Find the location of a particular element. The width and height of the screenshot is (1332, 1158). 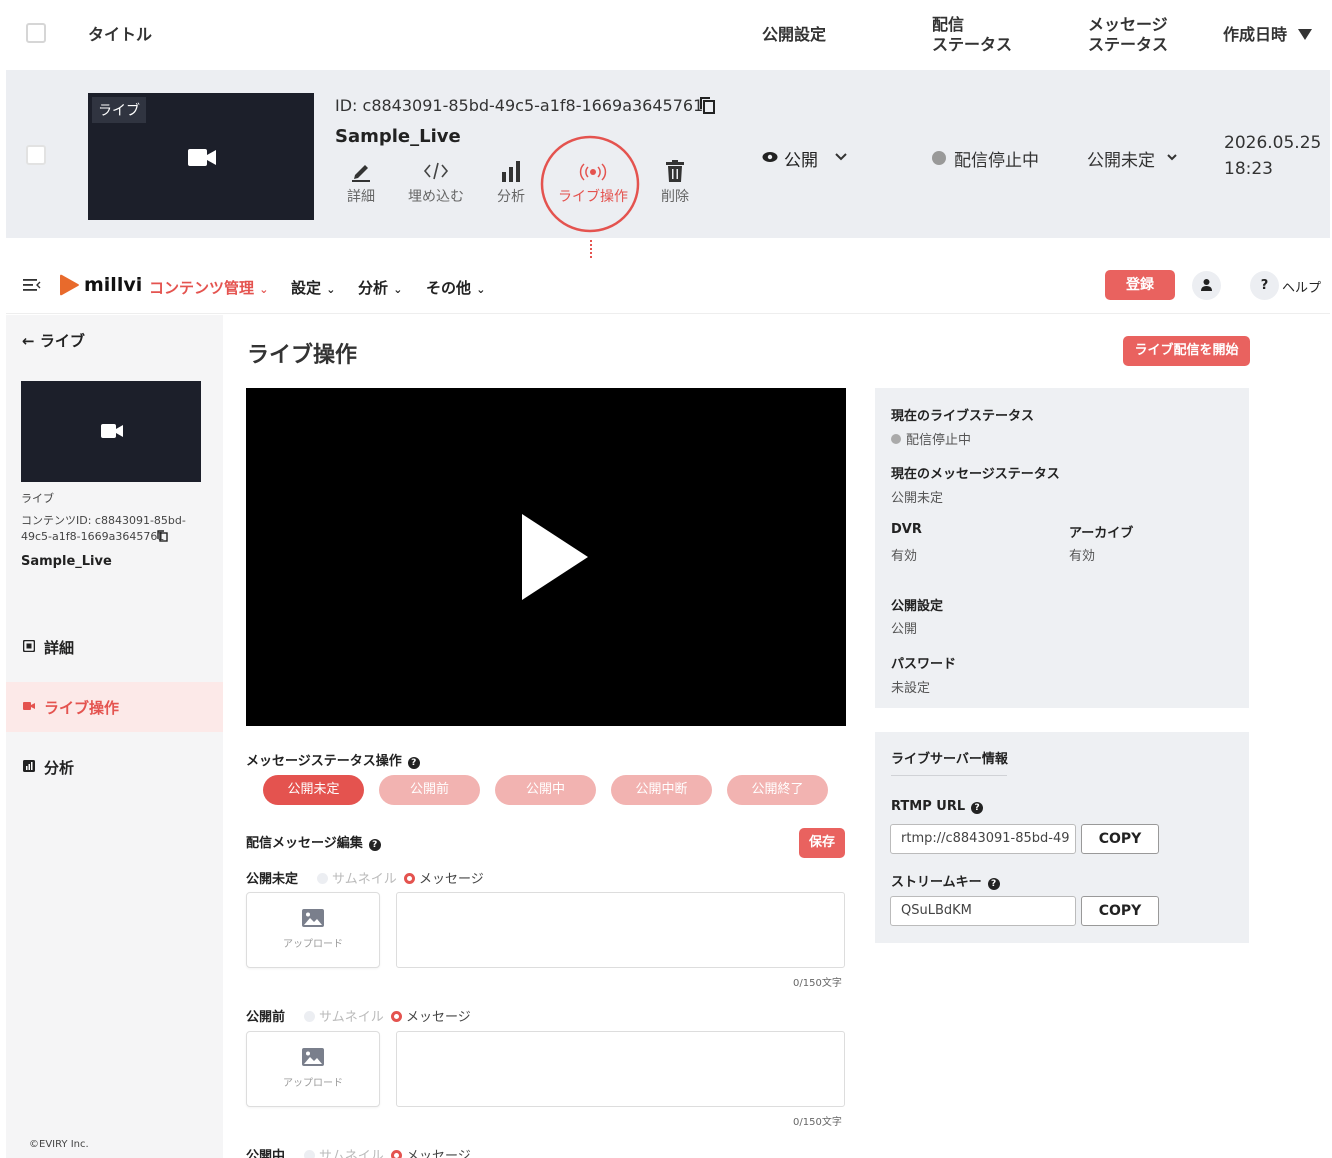

copy-stream-key-button: COPY is located at coordinates (1120, 911).